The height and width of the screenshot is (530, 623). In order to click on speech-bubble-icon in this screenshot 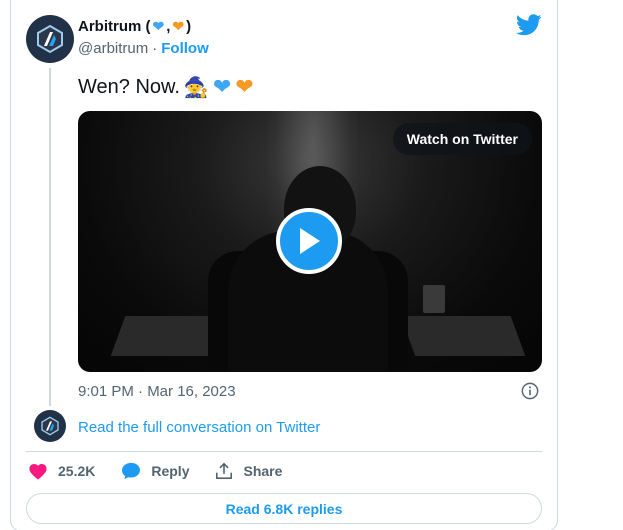, I will do `click(131, 471)`.